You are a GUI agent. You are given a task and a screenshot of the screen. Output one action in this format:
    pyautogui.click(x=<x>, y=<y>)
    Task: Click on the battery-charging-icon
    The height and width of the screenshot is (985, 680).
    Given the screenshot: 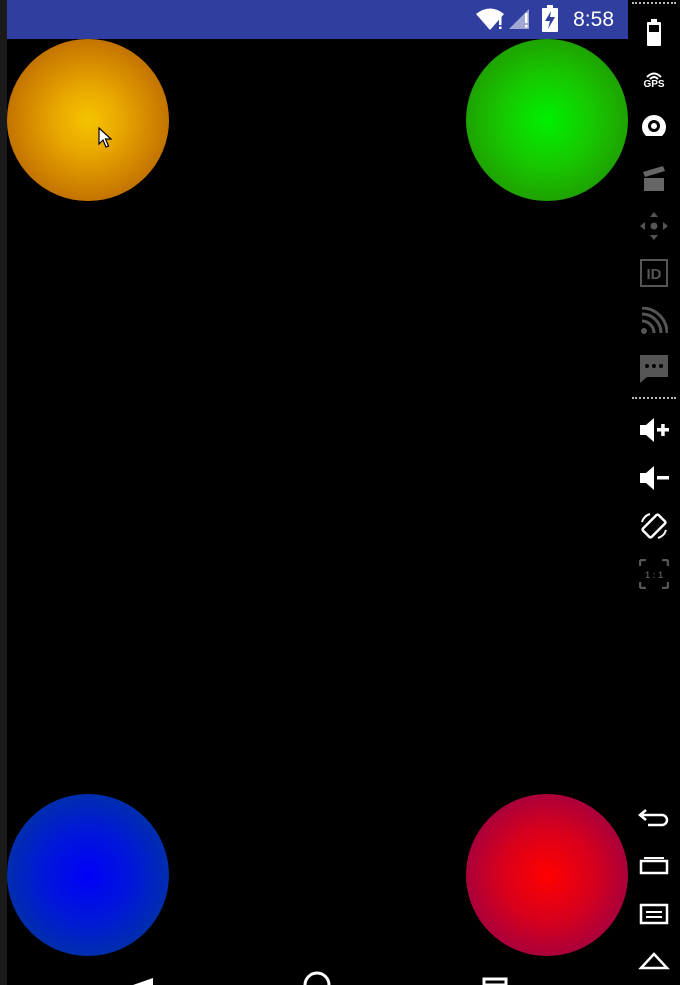 What is the action you would take?
    pyautogui.click(x=550, y=21)
    